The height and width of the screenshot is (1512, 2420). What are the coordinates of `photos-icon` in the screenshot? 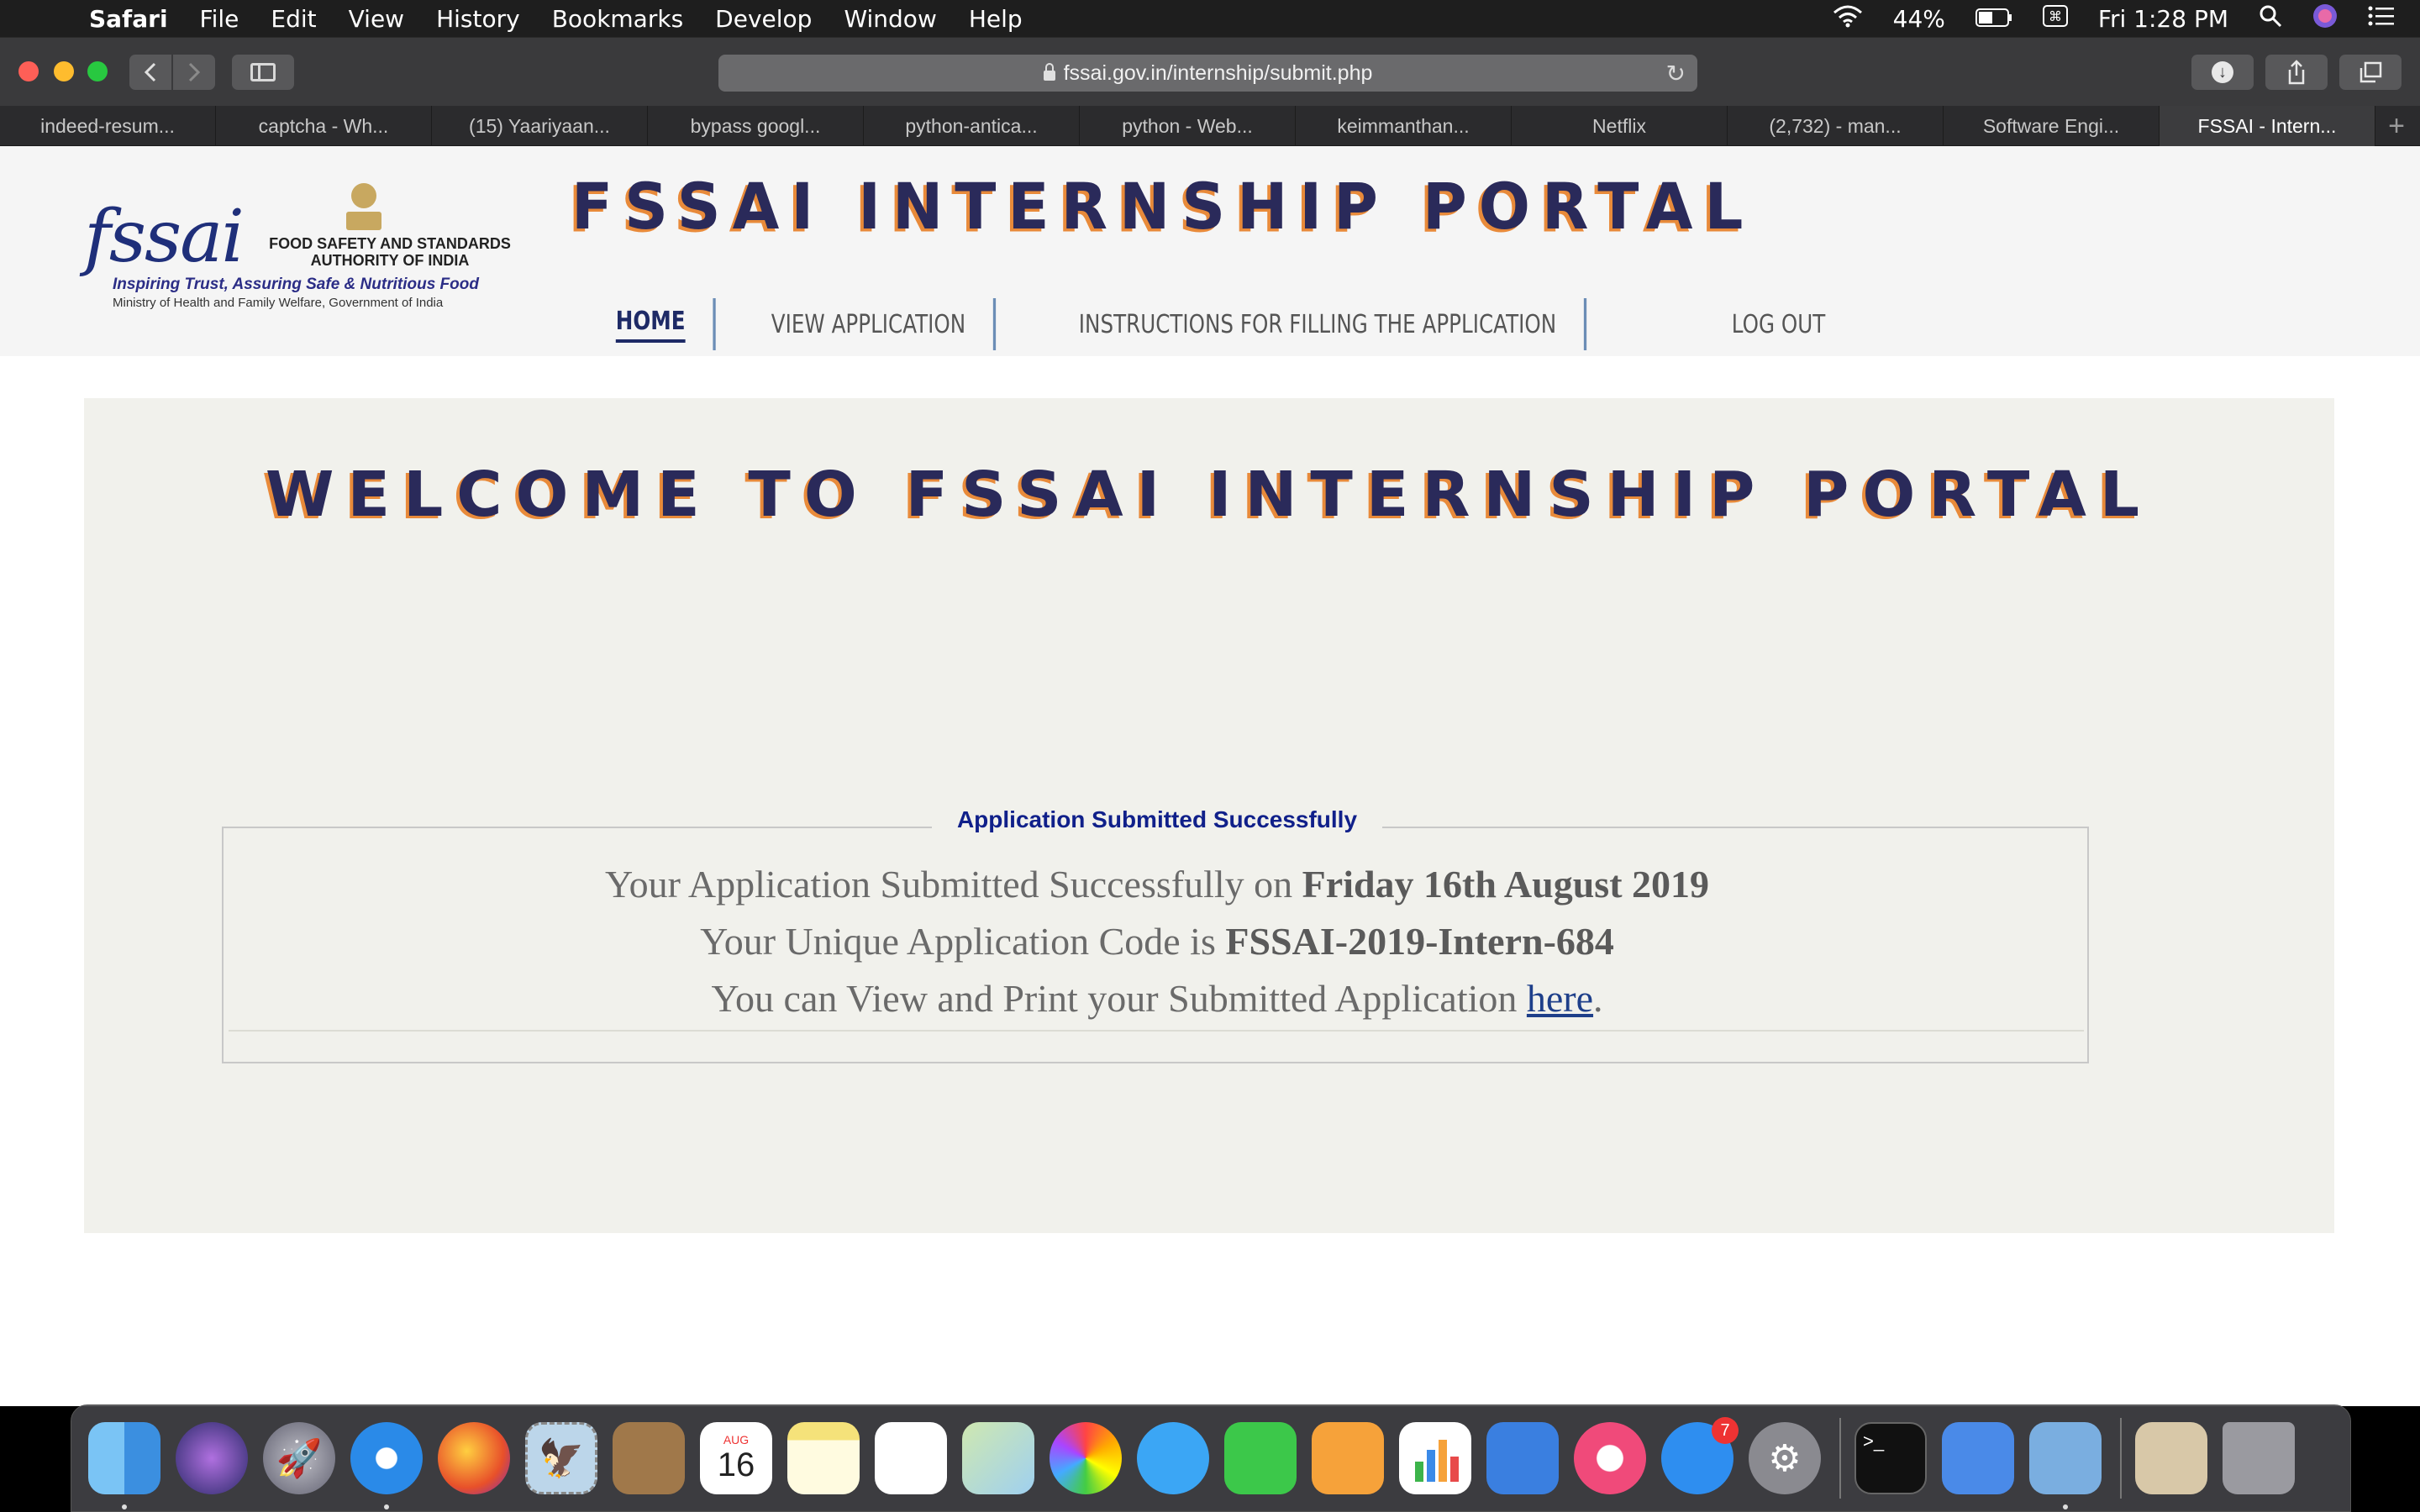 It's located at (1086, 1458).